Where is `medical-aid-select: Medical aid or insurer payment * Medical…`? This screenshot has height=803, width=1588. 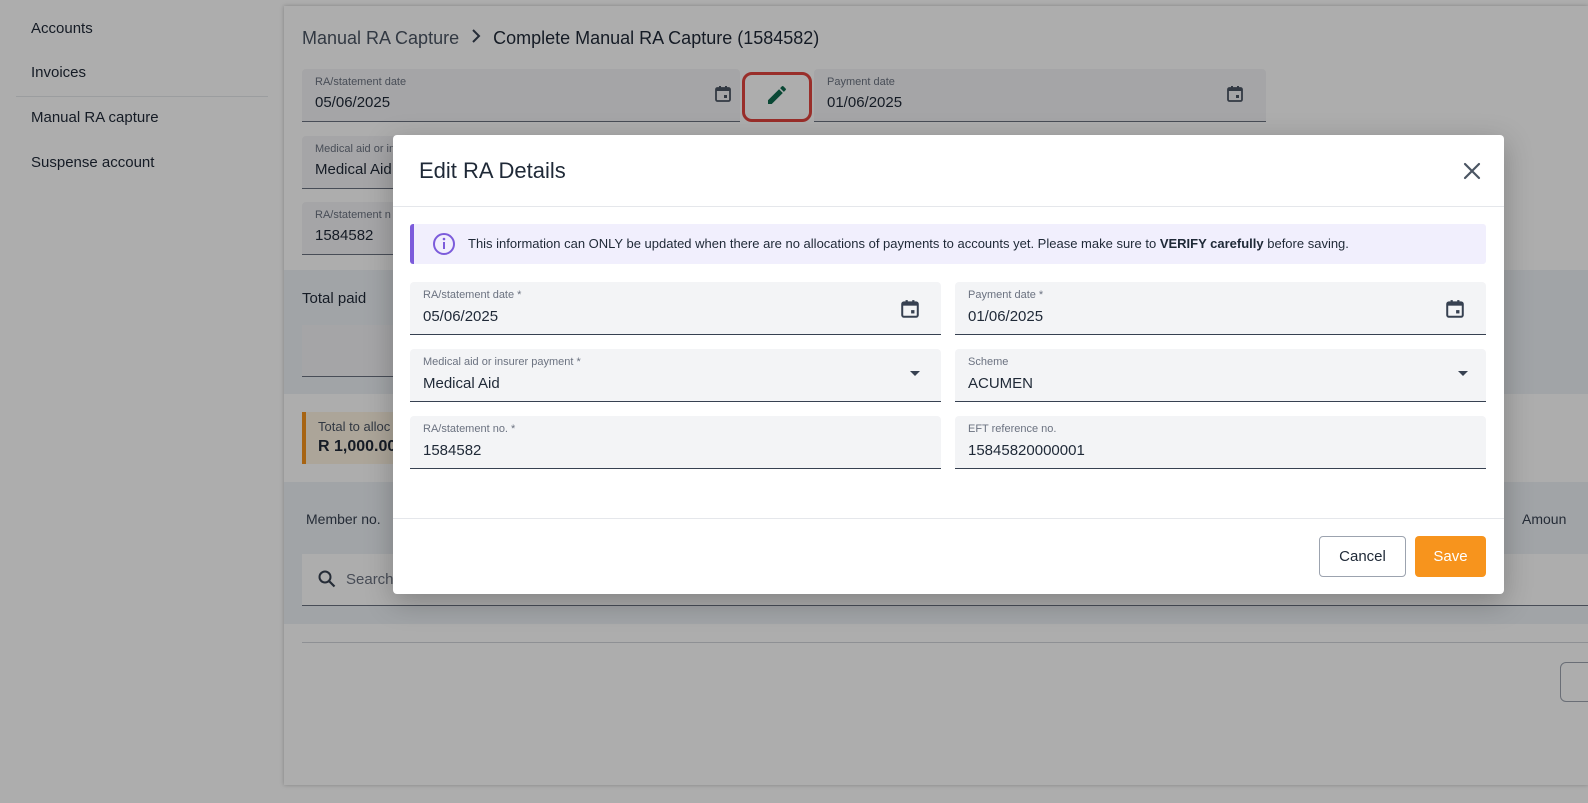 medical-aid-select: Medical aid or insurer payment * Medical… is located at coordinates (675, 375).